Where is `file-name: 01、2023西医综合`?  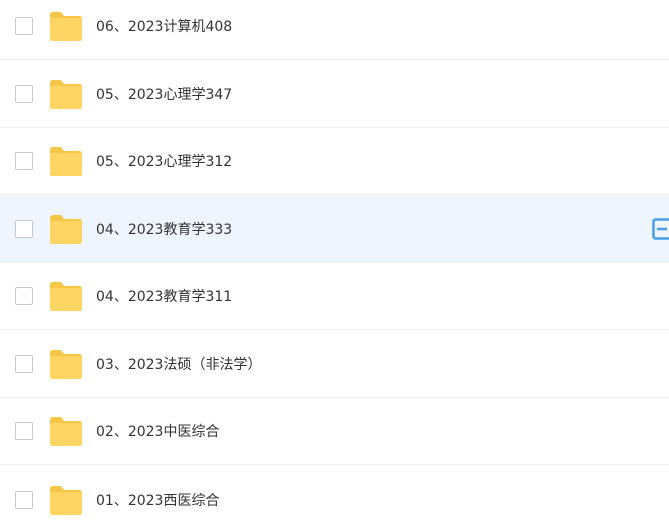 file-name: 01、2023西医综合 is located at coordinates (157, 500).